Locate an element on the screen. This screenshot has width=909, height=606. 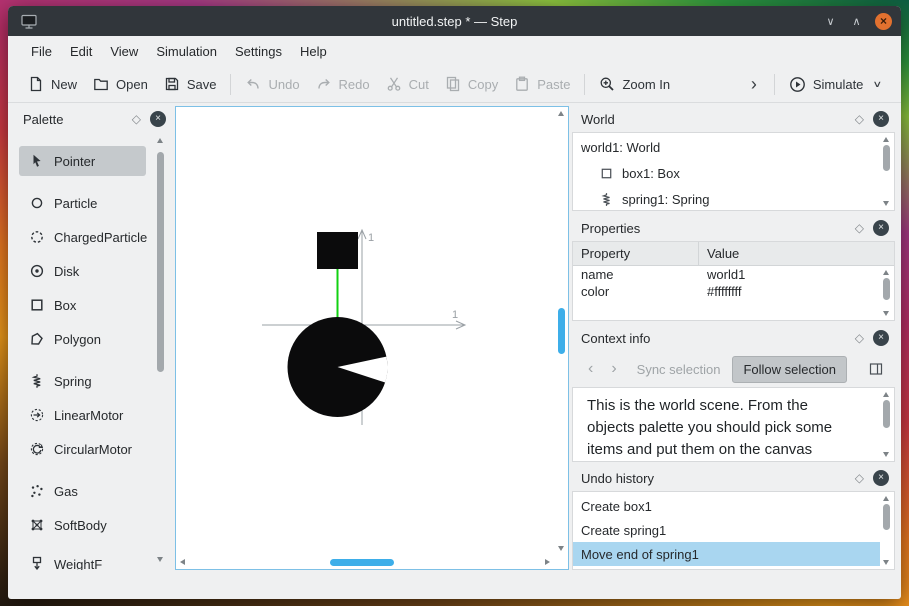
property-row-color: color #ffffffff is located at coordinates (733, 291).